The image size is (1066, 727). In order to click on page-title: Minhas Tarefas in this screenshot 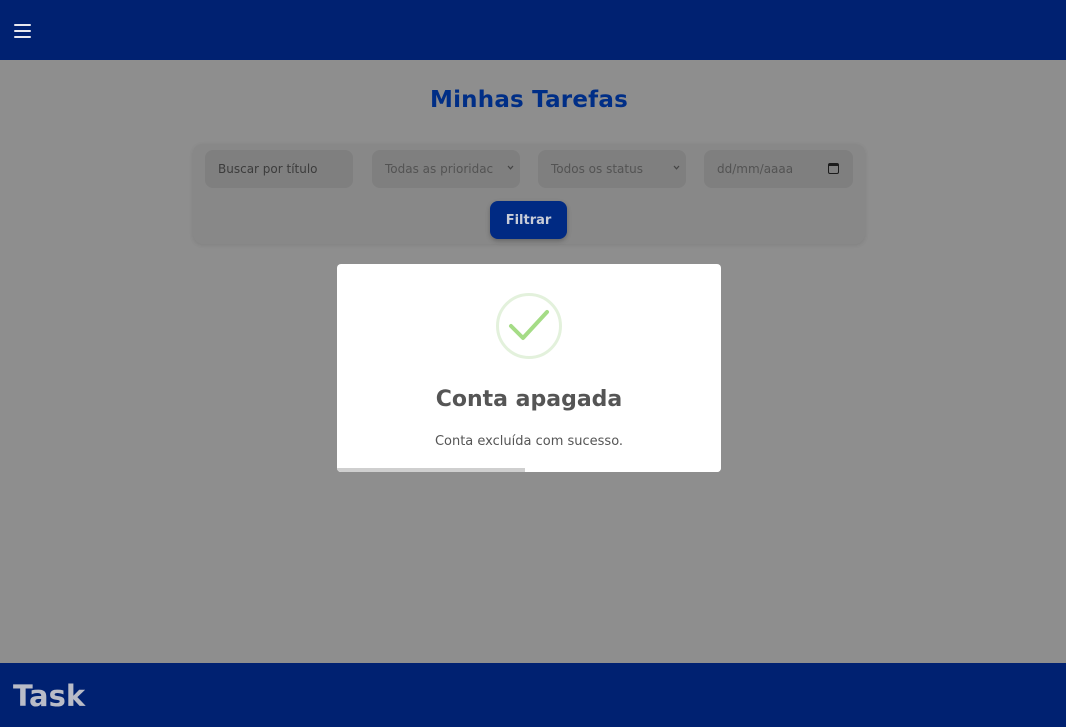, I will do `click(529, 100)`.